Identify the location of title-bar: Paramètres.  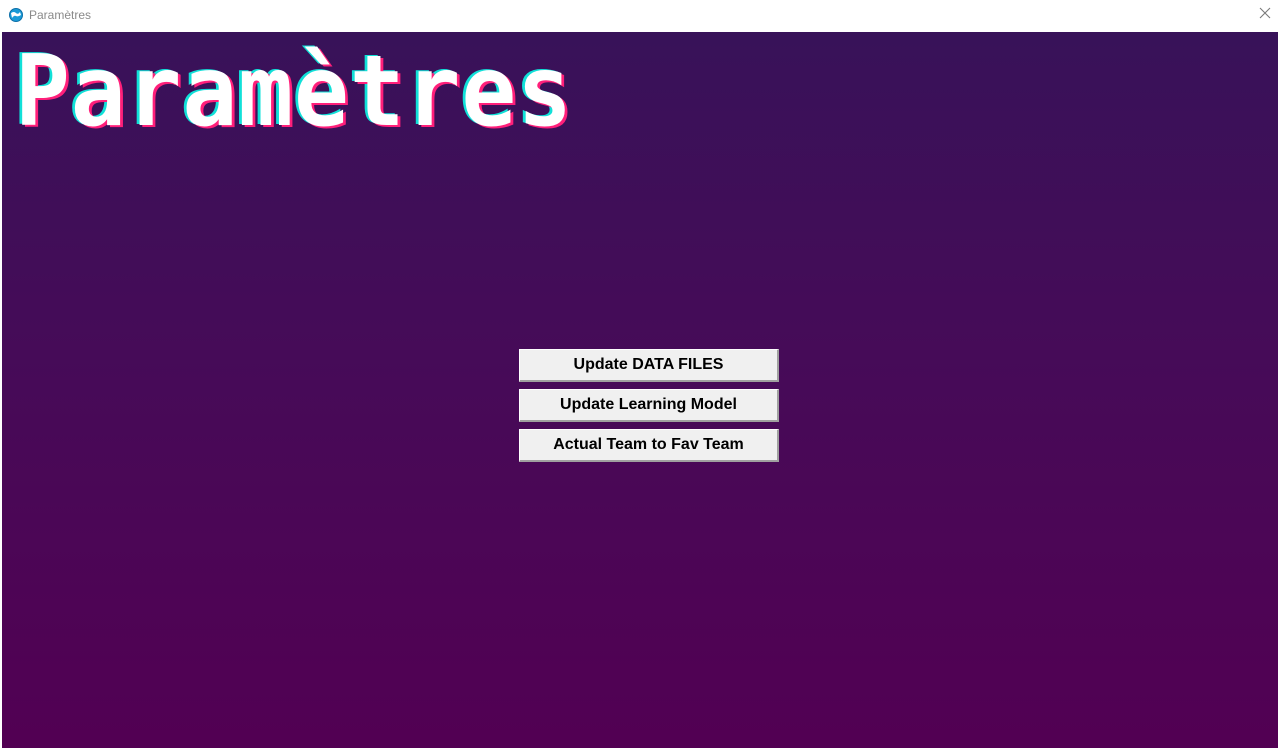
(640, 15).